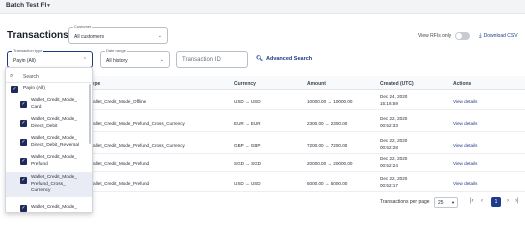 The height and width of the screenshot is (247, 525). What do you see at coordinates (441, 203) in the screenshot?
I see `per-page-value: 25` at bounding box center [441, 203].